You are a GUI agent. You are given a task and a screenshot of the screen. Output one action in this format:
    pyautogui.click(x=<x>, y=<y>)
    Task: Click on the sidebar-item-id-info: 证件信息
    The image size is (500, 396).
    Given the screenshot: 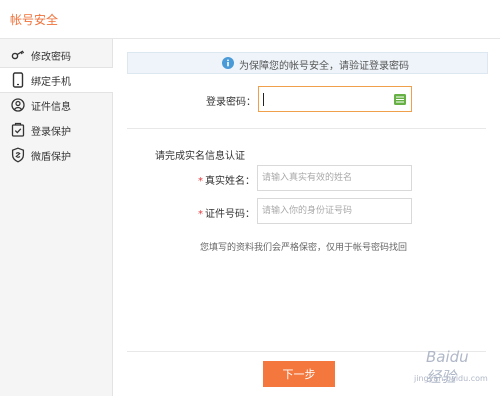 What is the action you would take?
    pyautogui.click(x=56, y=105)
    